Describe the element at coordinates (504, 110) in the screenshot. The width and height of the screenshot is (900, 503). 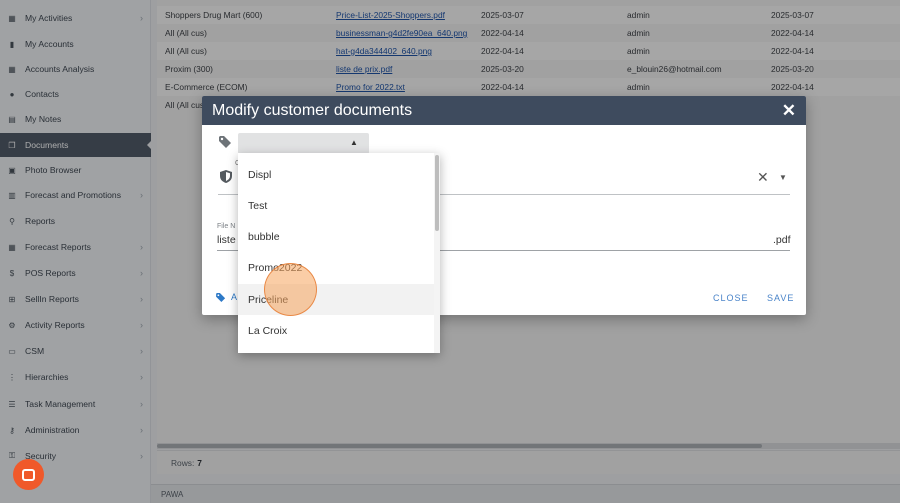
I see `dialog-header: Modify customer documents` at that location.